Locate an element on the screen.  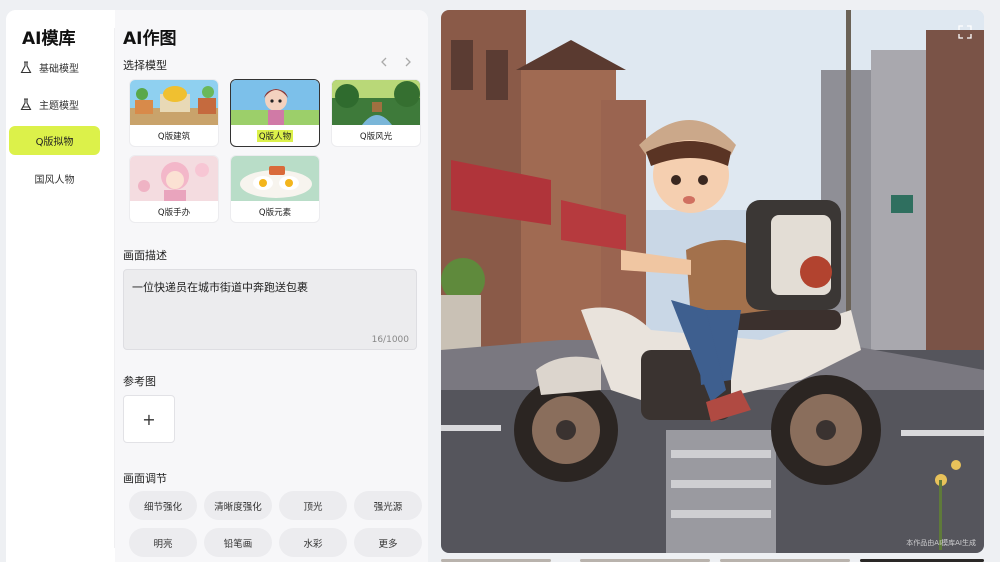
chip-detail-enhance: 细节强化 is located at coordinates (163, 505).